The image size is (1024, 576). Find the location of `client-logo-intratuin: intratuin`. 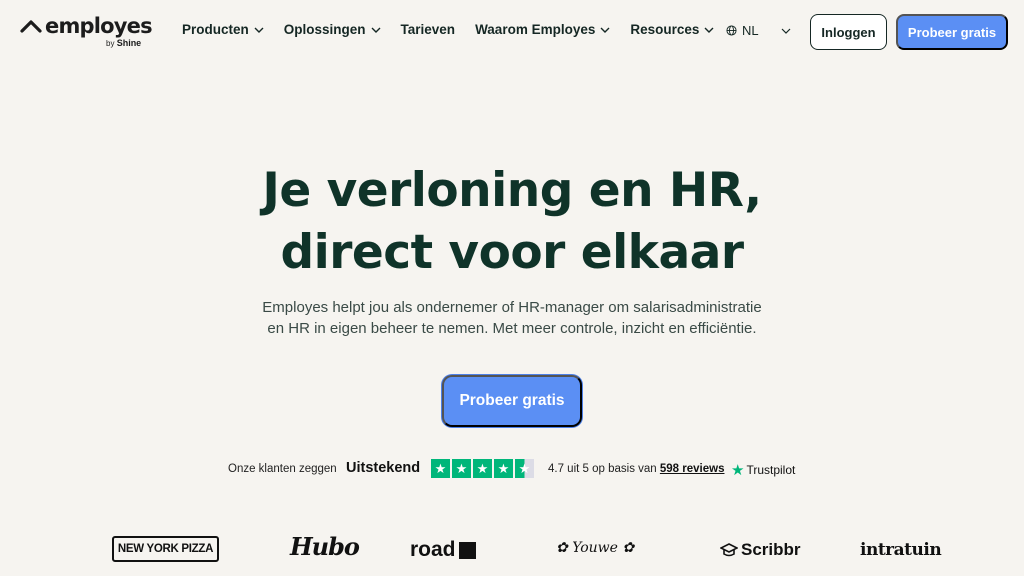

client-logo-intratuin: intratuin is located at coordinates (901, 550).